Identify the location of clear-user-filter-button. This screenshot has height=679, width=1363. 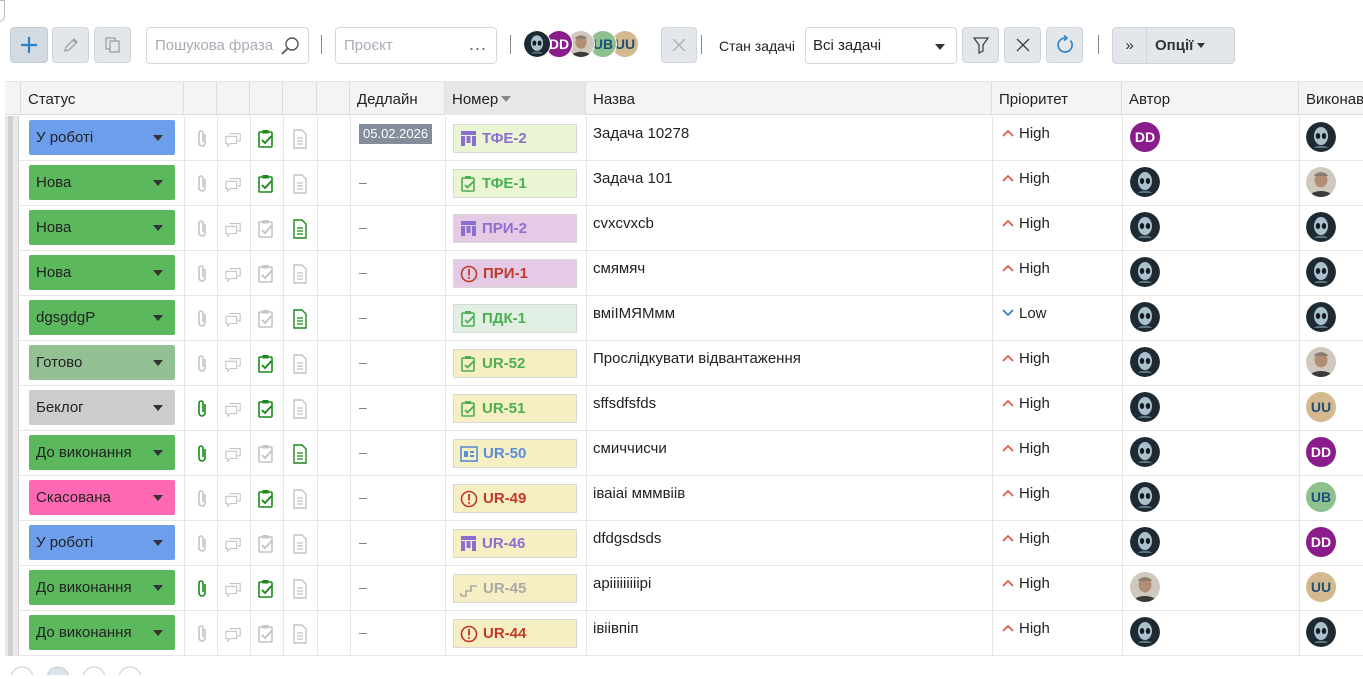
(679, 45).